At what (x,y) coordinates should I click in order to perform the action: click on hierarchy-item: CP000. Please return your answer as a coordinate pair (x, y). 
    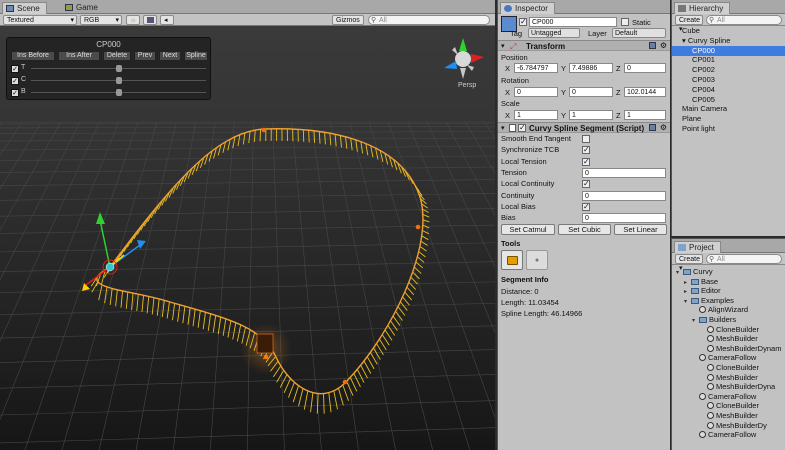
    Looking at the image, I should click on (728, 50).